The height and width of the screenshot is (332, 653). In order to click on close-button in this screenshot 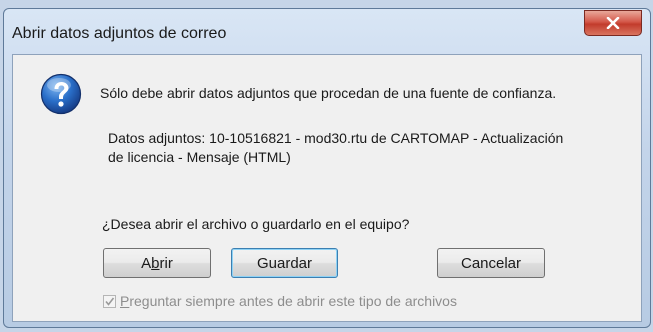, I will do `click(613, 23)`.